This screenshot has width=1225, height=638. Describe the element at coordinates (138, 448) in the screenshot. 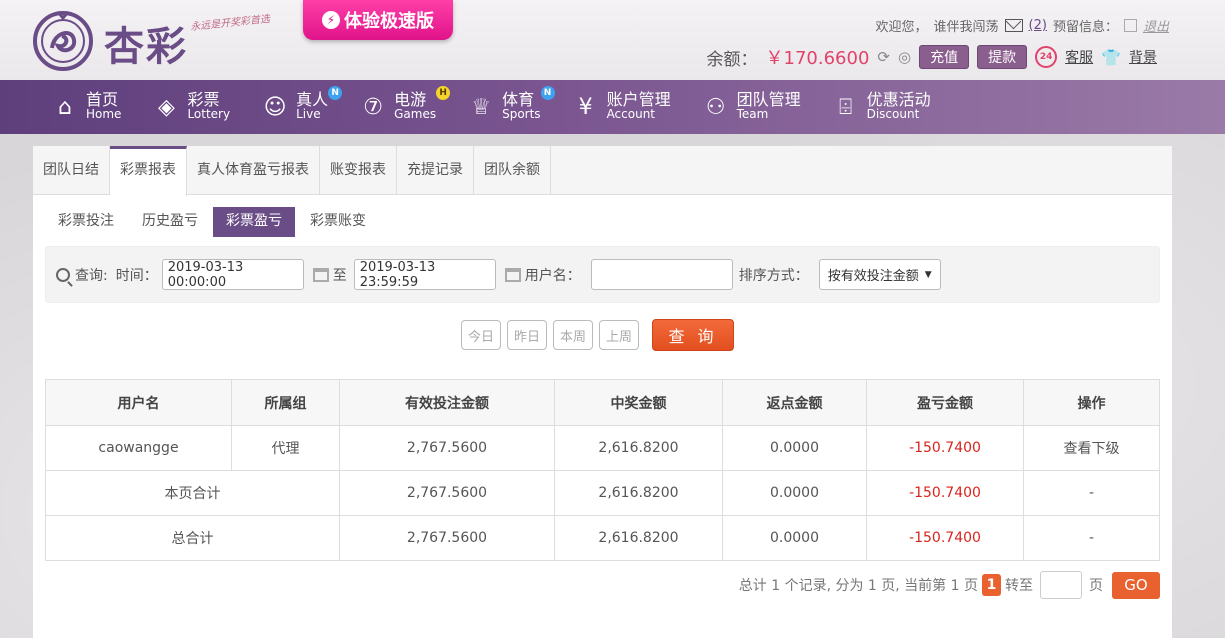

I see `cell-username: caowangge` at that location.